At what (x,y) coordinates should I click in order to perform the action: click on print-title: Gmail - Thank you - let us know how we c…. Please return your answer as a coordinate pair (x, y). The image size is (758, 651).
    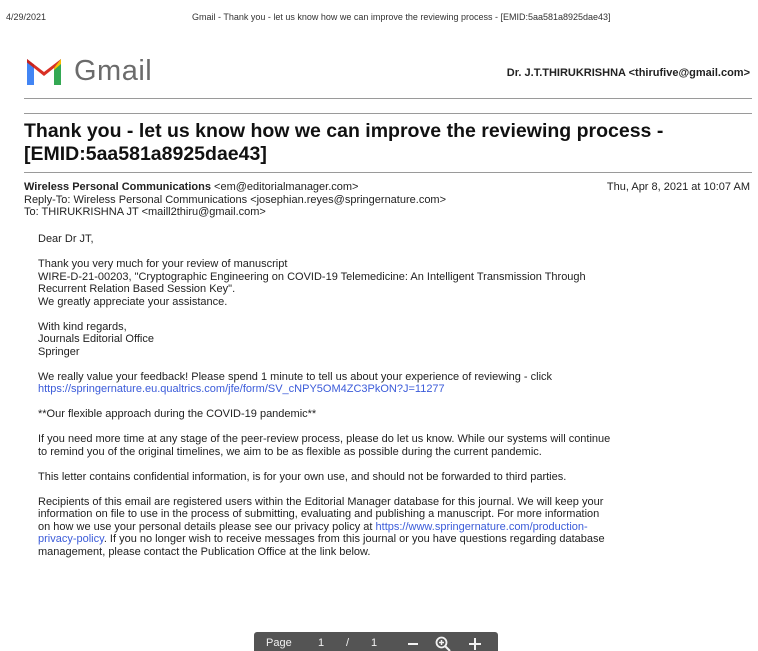
    Looking at the image, I should click on (401, 17).